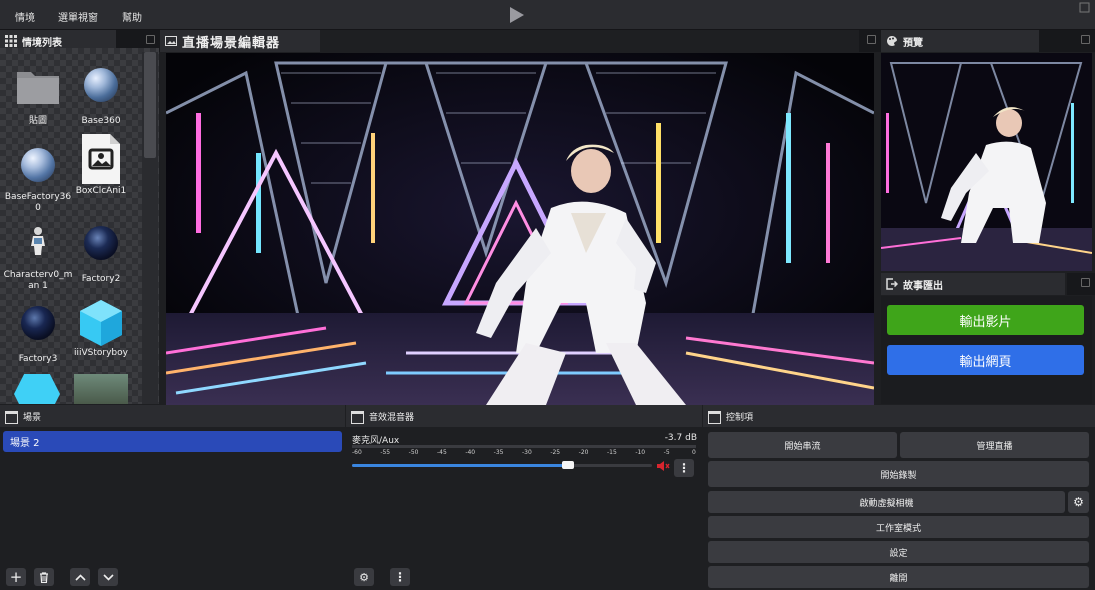 The image size is (1095, 590). Describe the element at coordinates (78, 16) in the screenshot. I see `menu-windows: 選單視窗` at that location.